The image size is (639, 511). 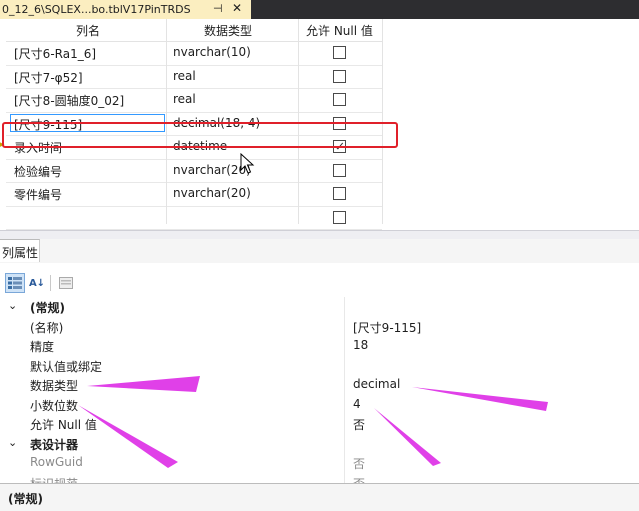 I want to click on property-row: 精度 18, so click(x=319, y=346).